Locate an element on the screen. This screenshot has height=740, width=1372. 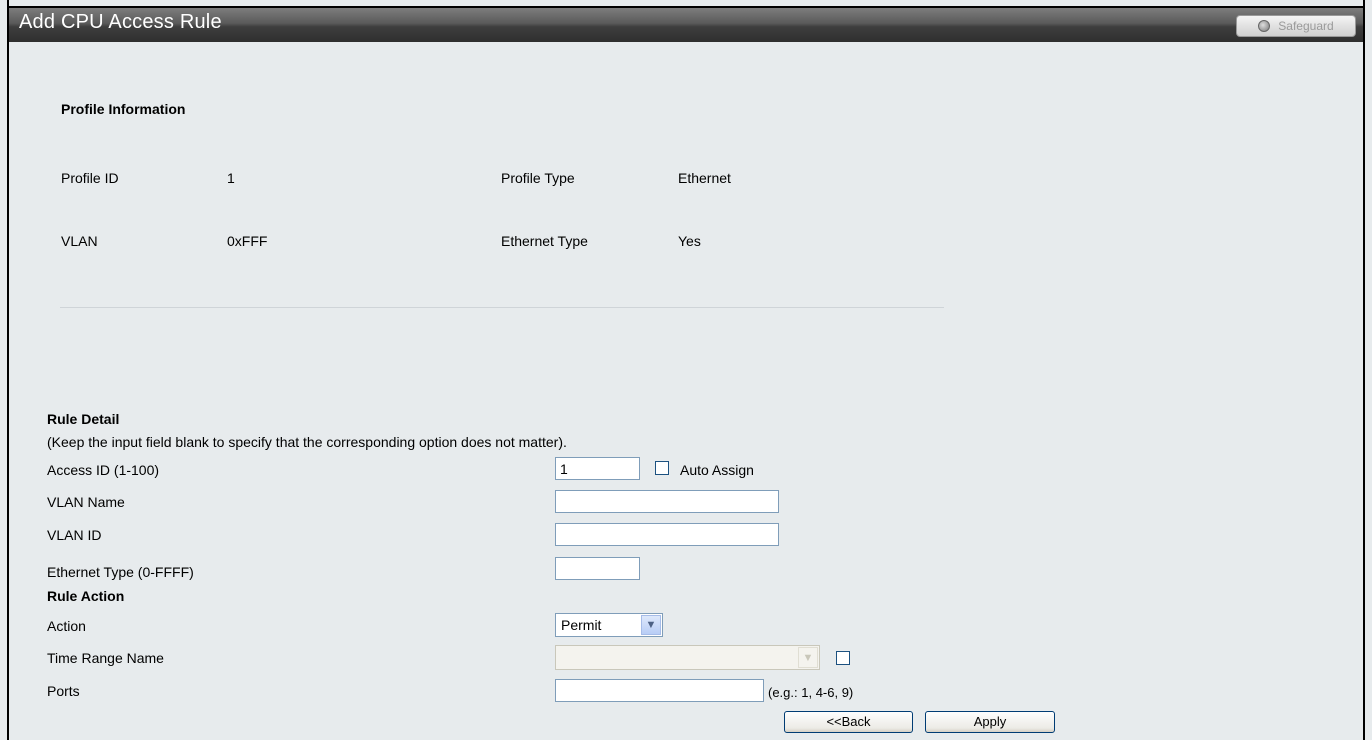
back-button: <<Back is located at coordinates (848, 722).